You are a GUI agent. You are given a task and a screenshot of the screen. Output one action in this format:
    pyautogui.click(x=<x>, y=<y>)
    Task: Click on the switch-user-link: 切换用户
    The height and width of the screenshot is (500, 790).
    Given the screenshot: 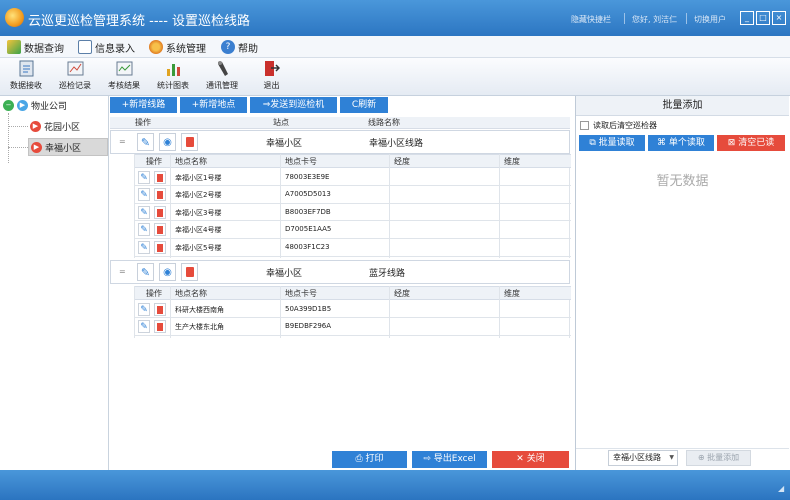 What is the action you would take?
    pyautogui.click(x=710, y=19)
    